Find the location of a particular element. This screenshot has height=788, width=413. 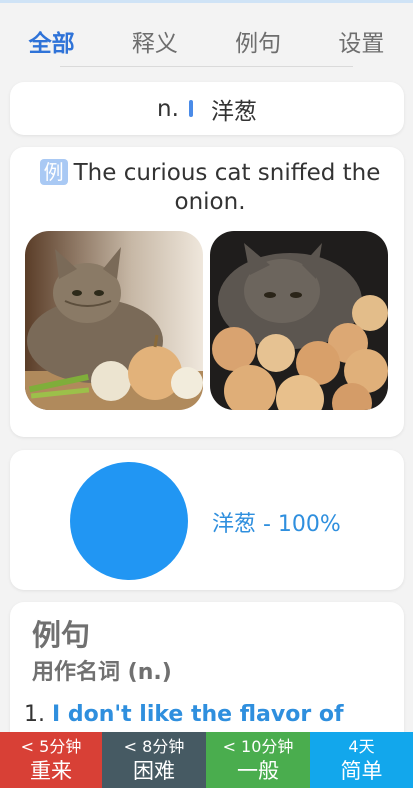

section-subtitle: 用作名词 (n.) is located at coordinates (102, 672).